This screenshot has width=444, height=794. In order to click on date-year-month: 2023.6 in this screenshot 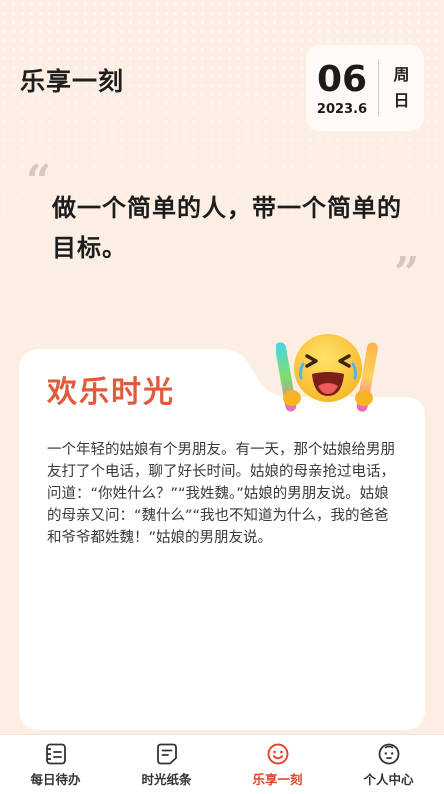, I will do `click(342, 109)`.